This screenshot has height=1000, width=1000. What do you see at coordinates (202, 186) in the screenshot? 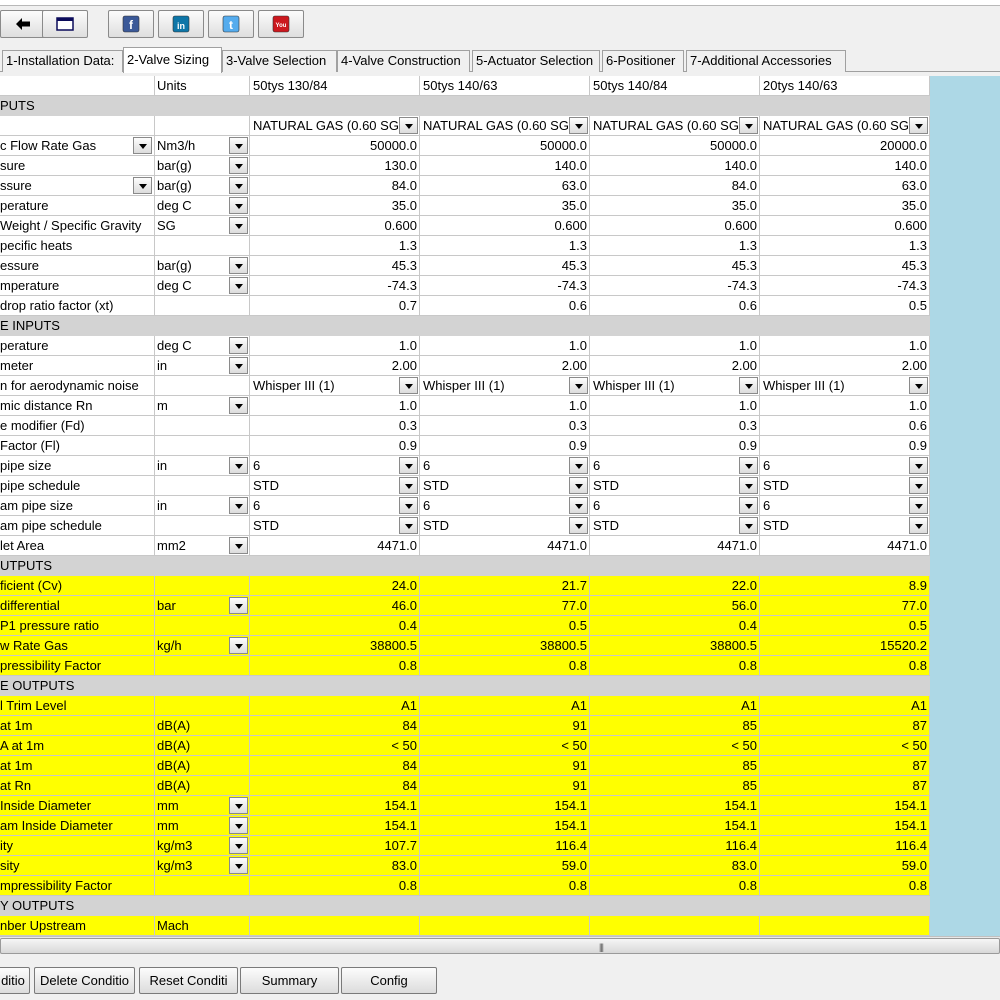
I see `units-cell: bar(g)` at bounding box center [202, 186].